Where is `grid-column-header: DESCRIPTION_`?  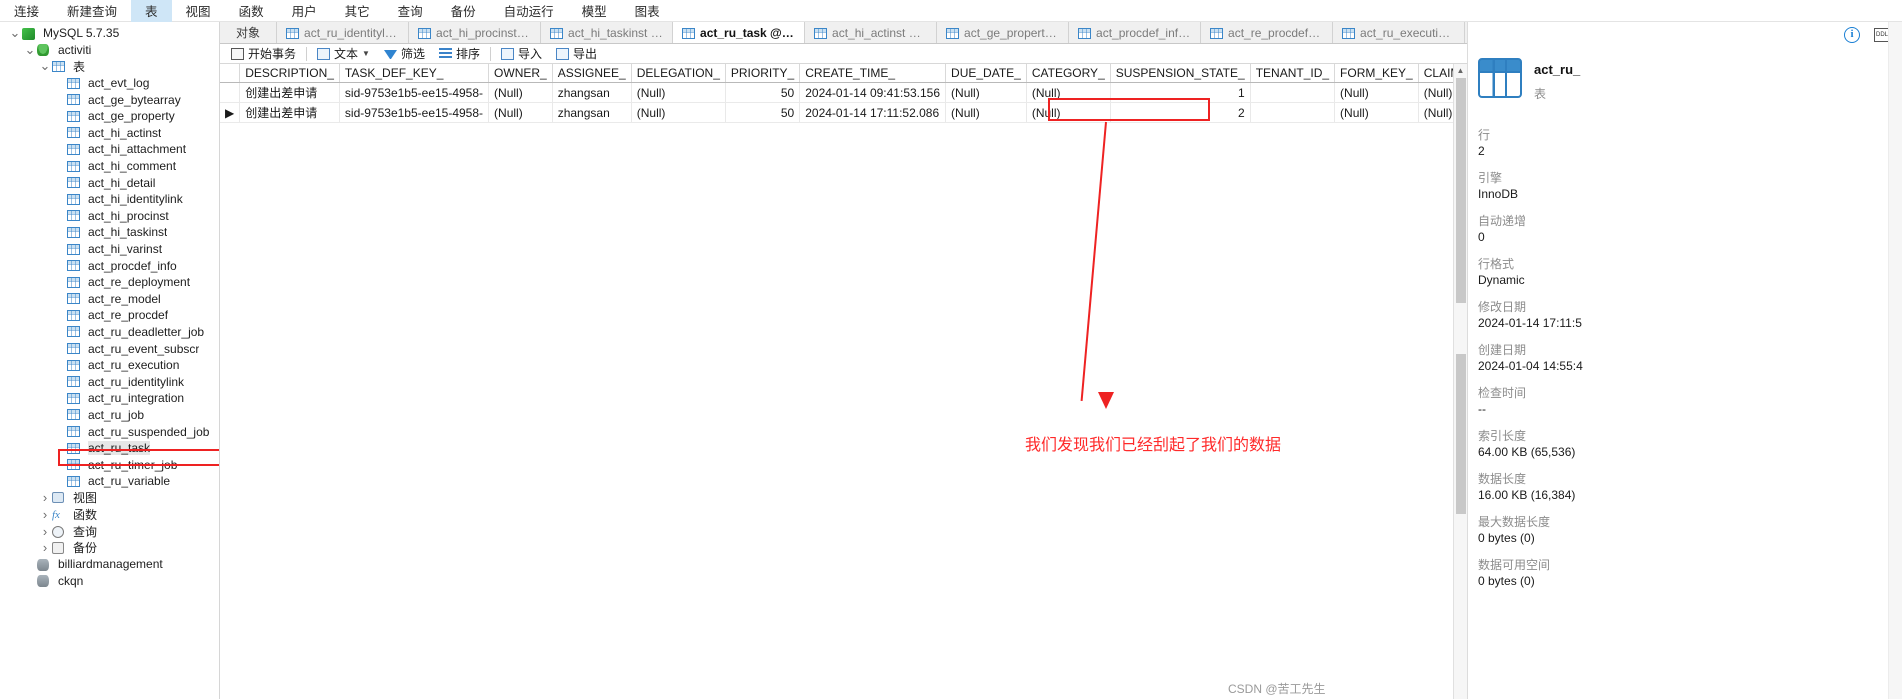 grid-column-header: DESCRIPTION_ is located at coordinates (289, 73).